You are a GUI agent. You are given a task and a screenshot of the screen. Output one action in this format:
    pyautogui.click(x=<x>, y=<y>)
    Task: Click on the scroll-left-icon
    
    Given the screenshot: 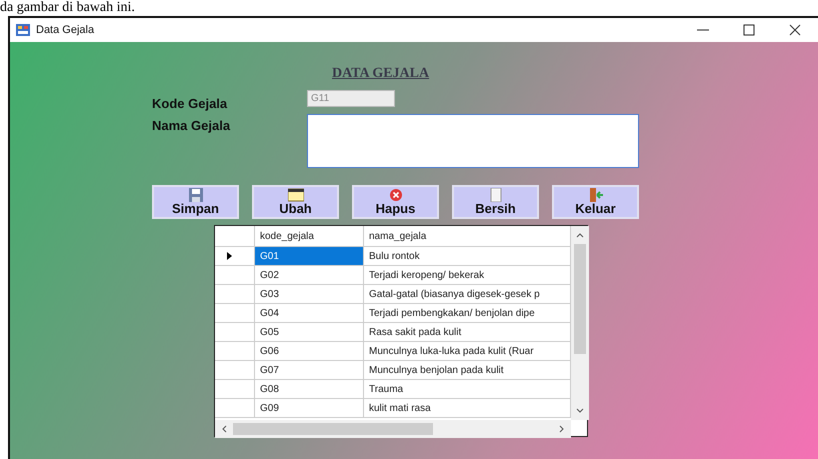 What is the action you would take?
    pyautogui.click(x=224, y=429)
    